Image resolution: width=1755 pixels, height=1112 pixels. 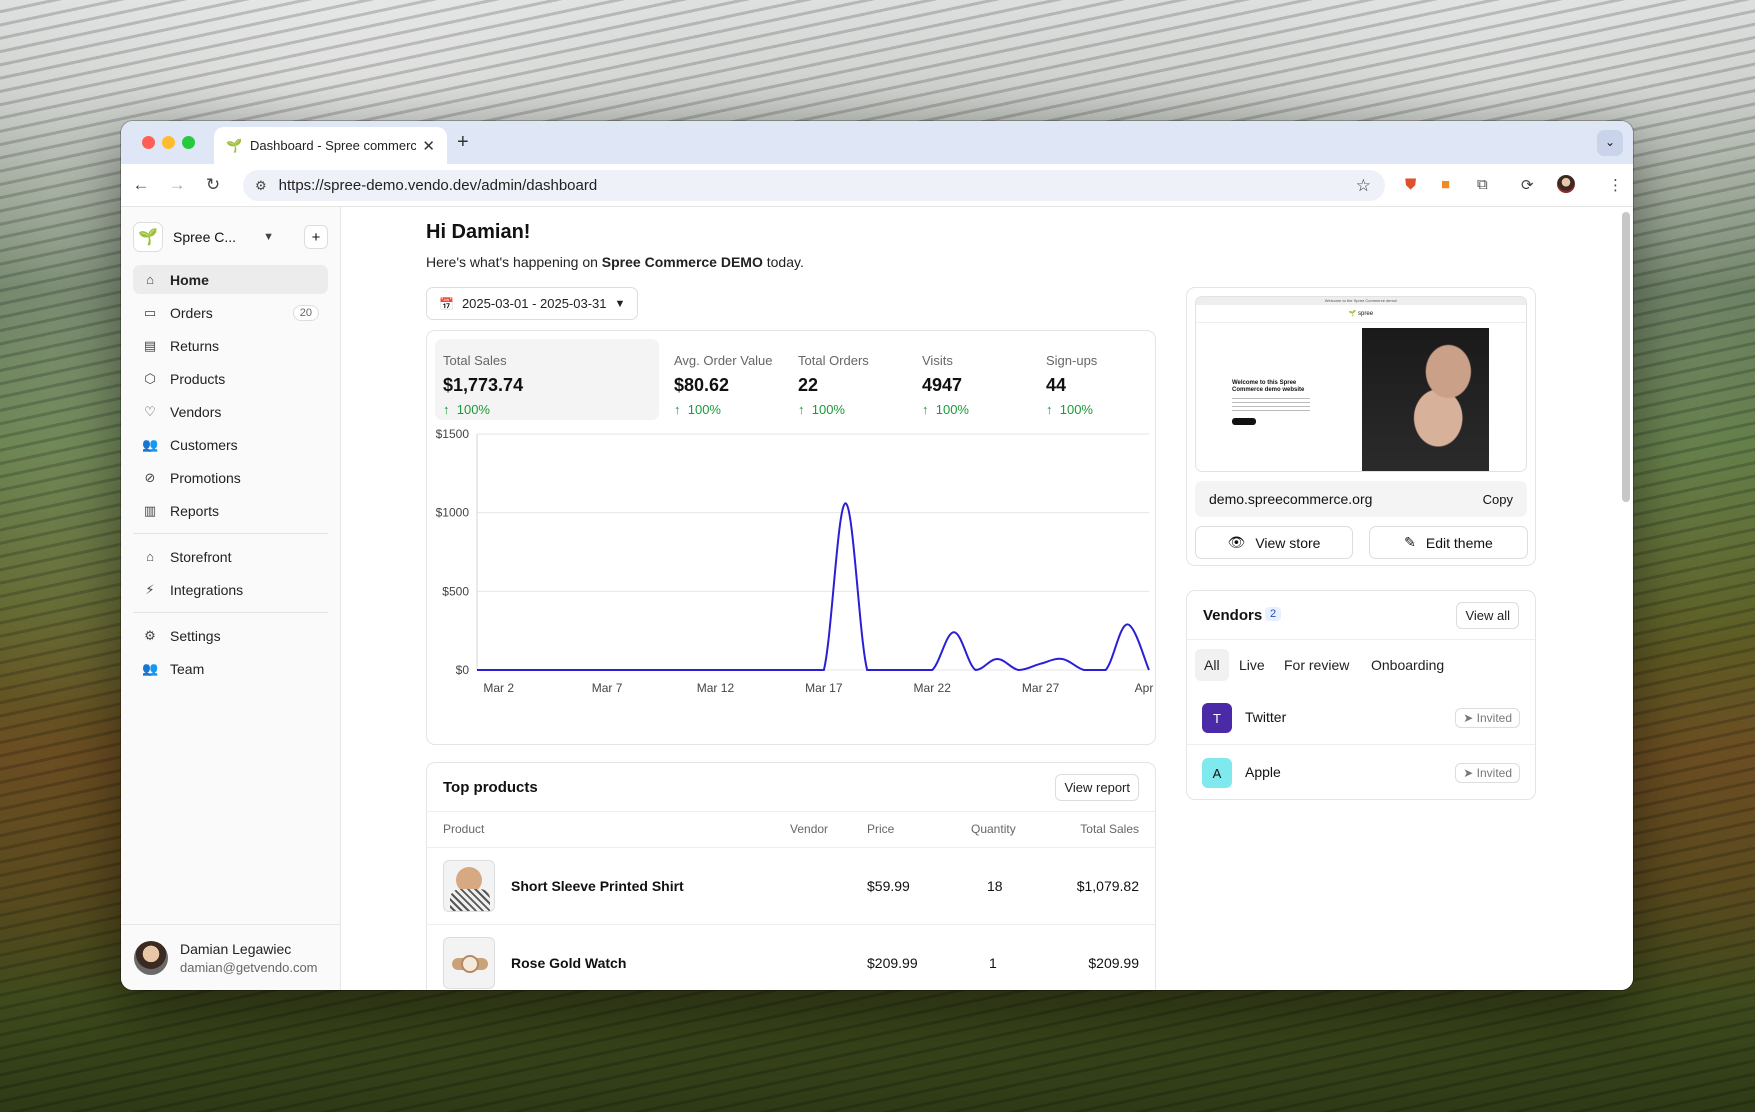 I want to click on column-header-quantity: Quantity, so click(x=993, y=829).